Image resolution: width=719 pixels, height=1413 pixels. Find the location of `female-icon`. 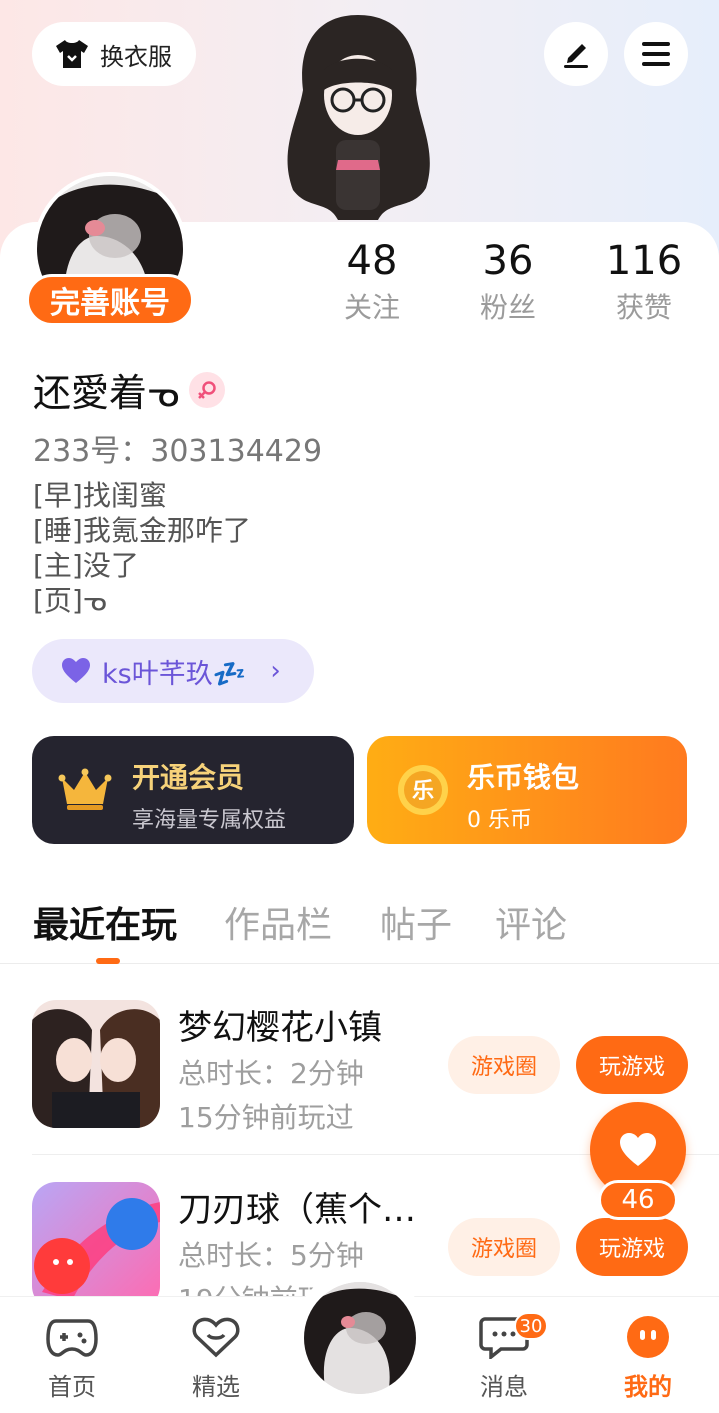

female-icon is located at coordinates (207, 389).